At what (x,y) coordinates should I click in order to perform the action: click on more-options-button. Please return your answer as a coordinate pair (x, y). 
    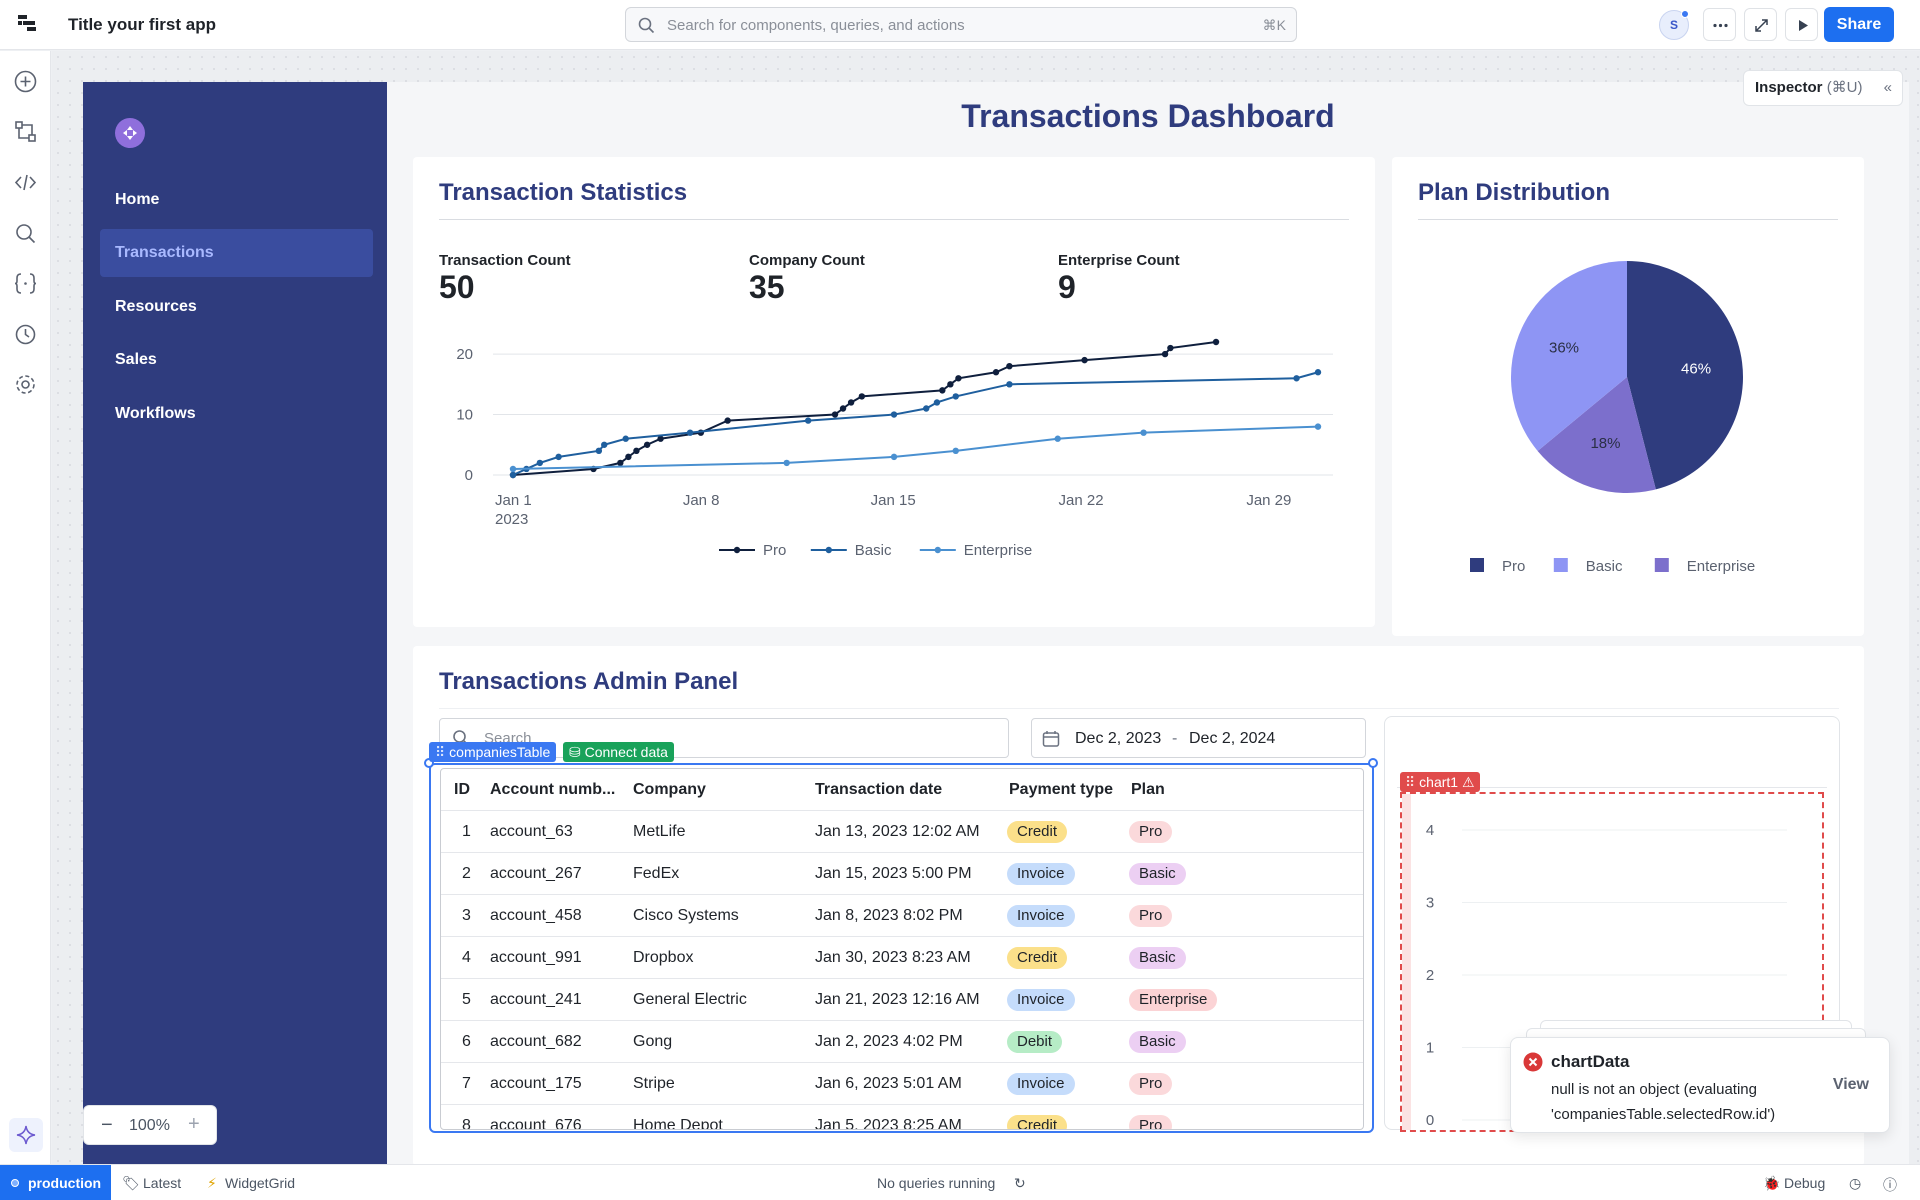
    Looking at the image, I should click on (1719, 24).